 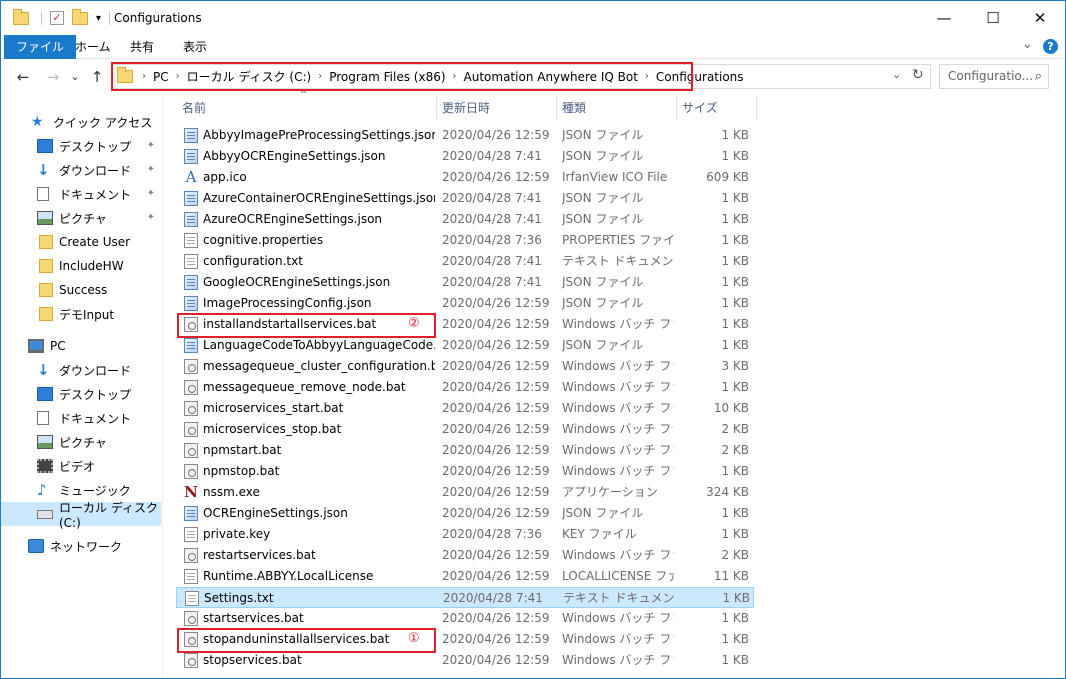 I want to click on column-header-name: 名前, so click(x=307, y=108).